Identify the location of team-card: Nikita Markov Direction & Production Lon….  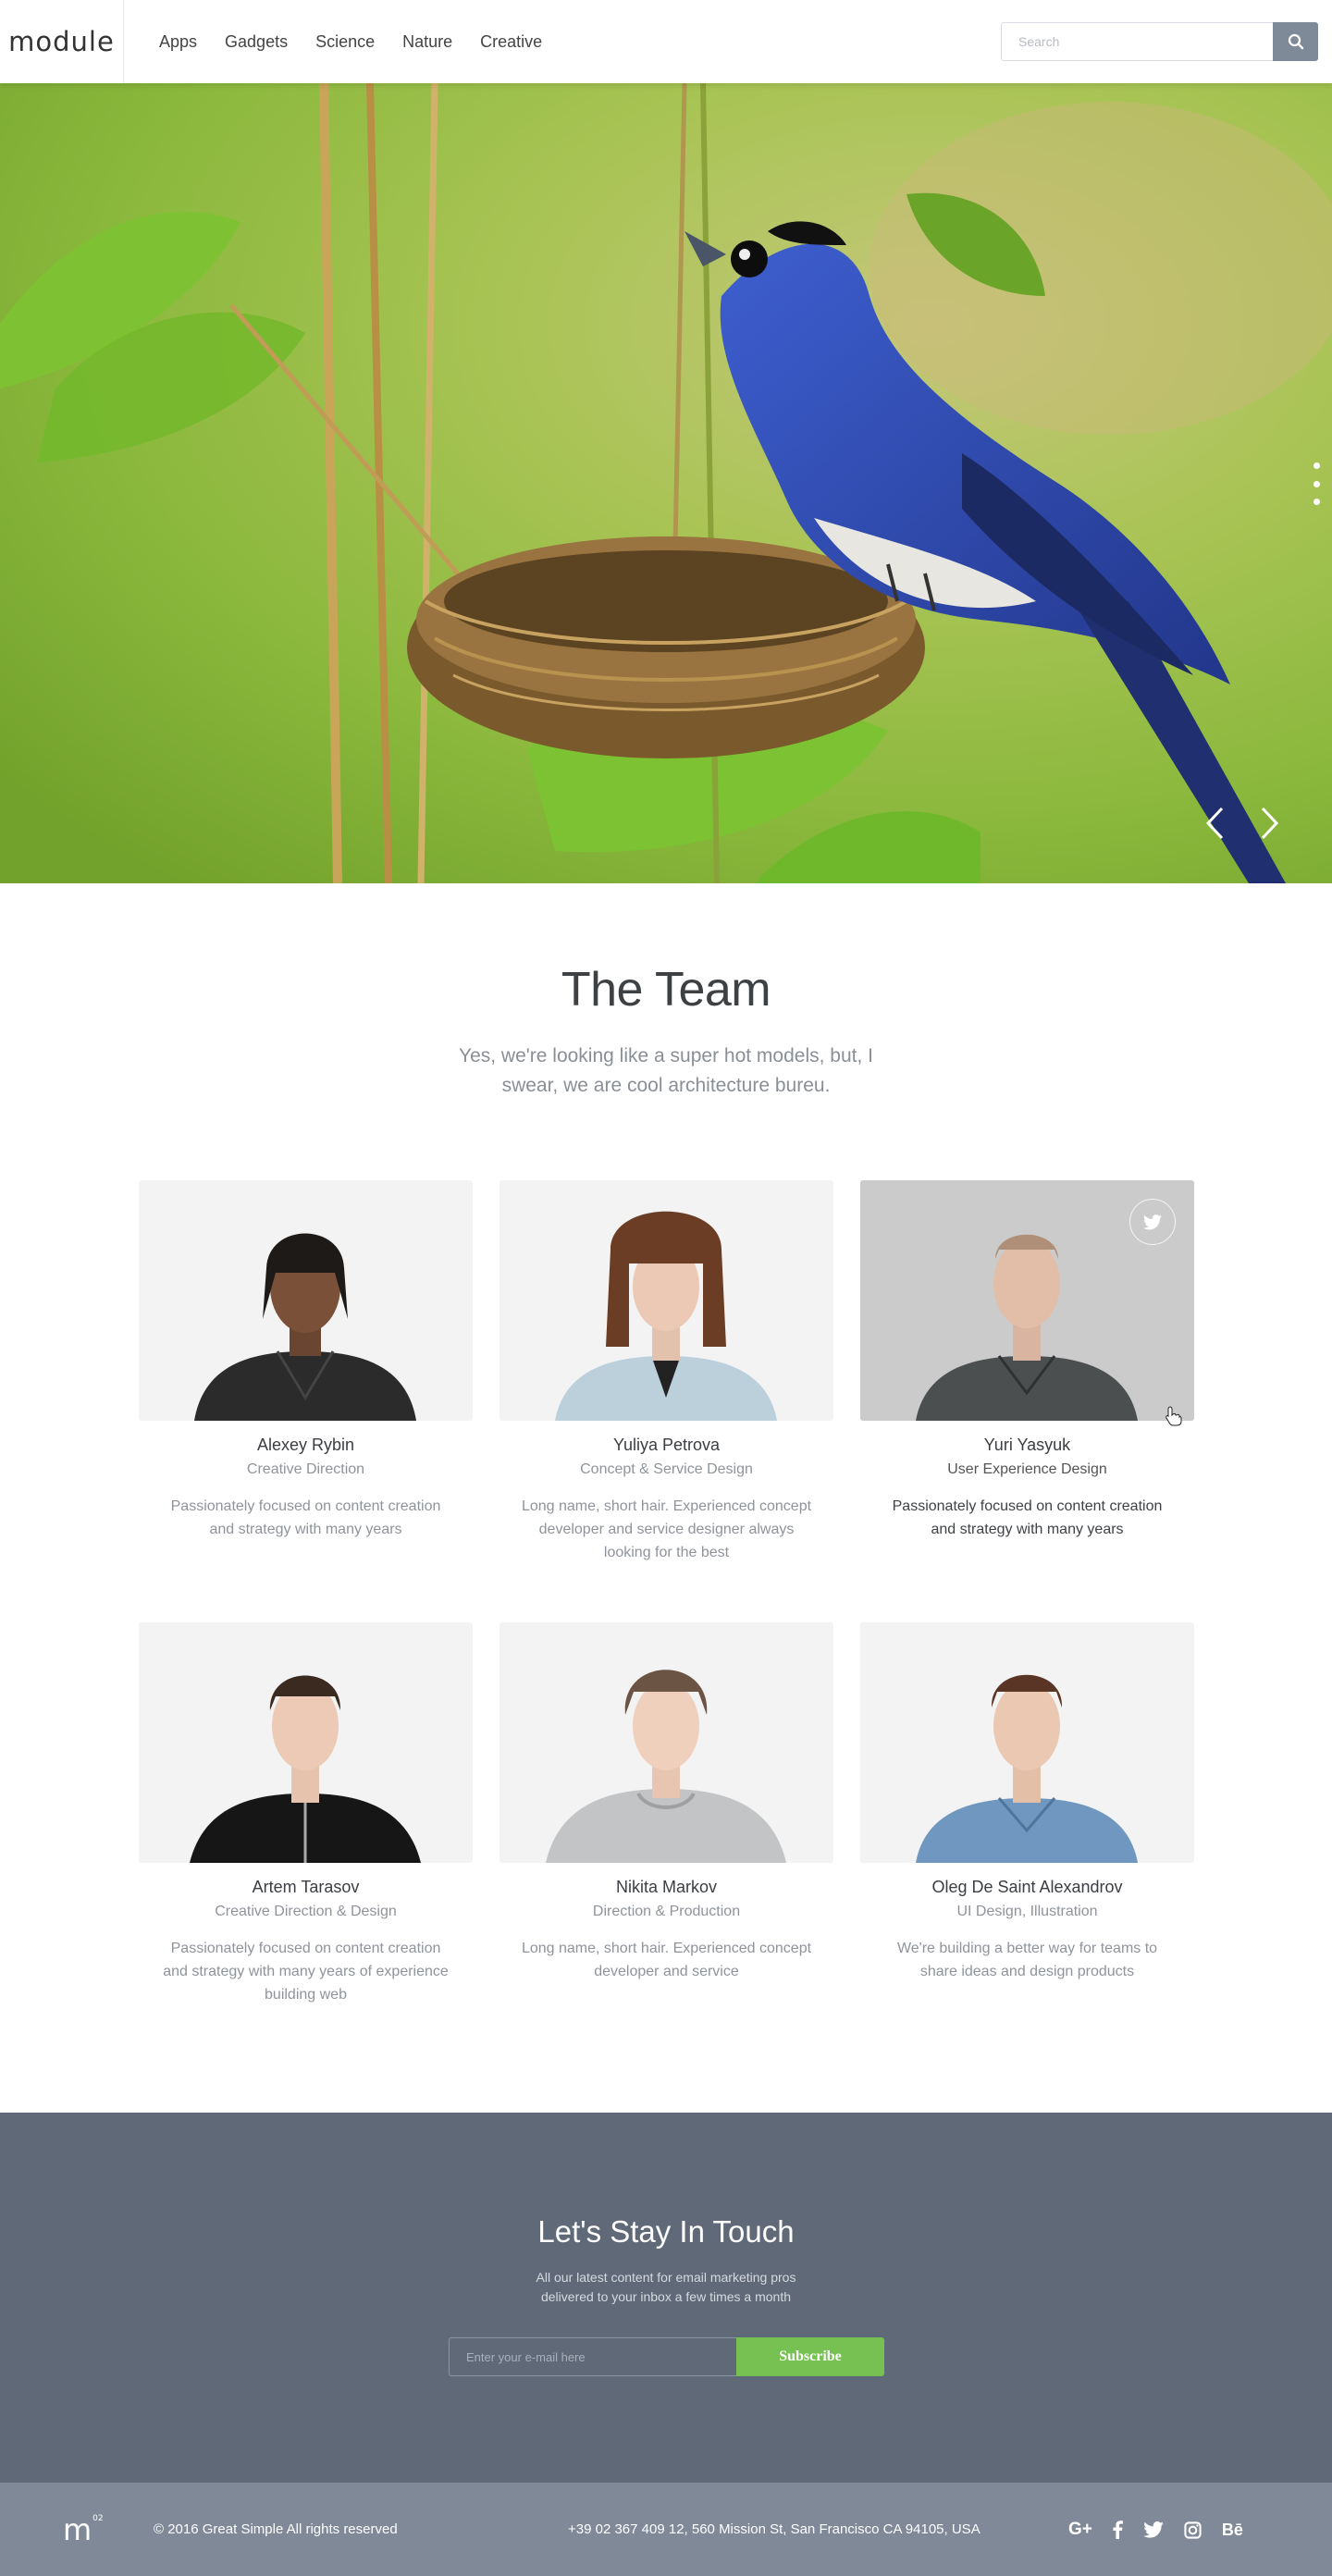
(667, 1802).